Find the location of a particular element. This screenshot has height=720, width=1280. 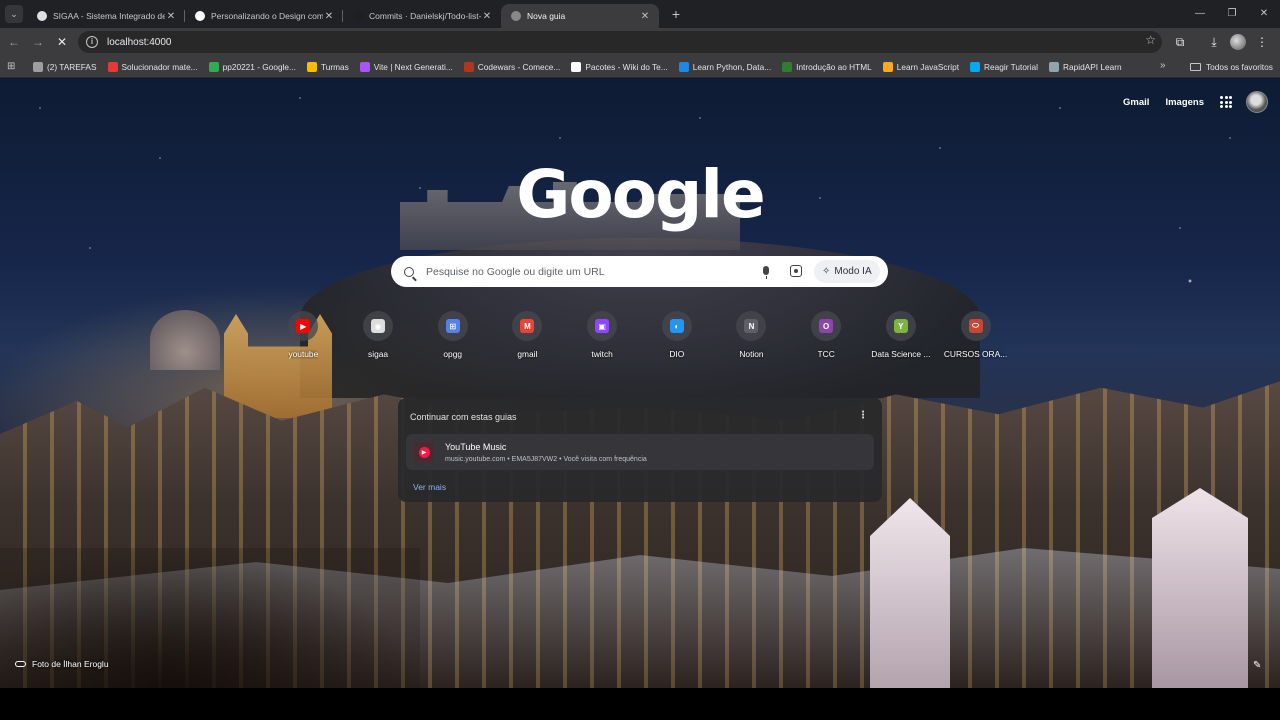

shortcut-favicon-icon: ◉ is located at coordinates (378, 326).